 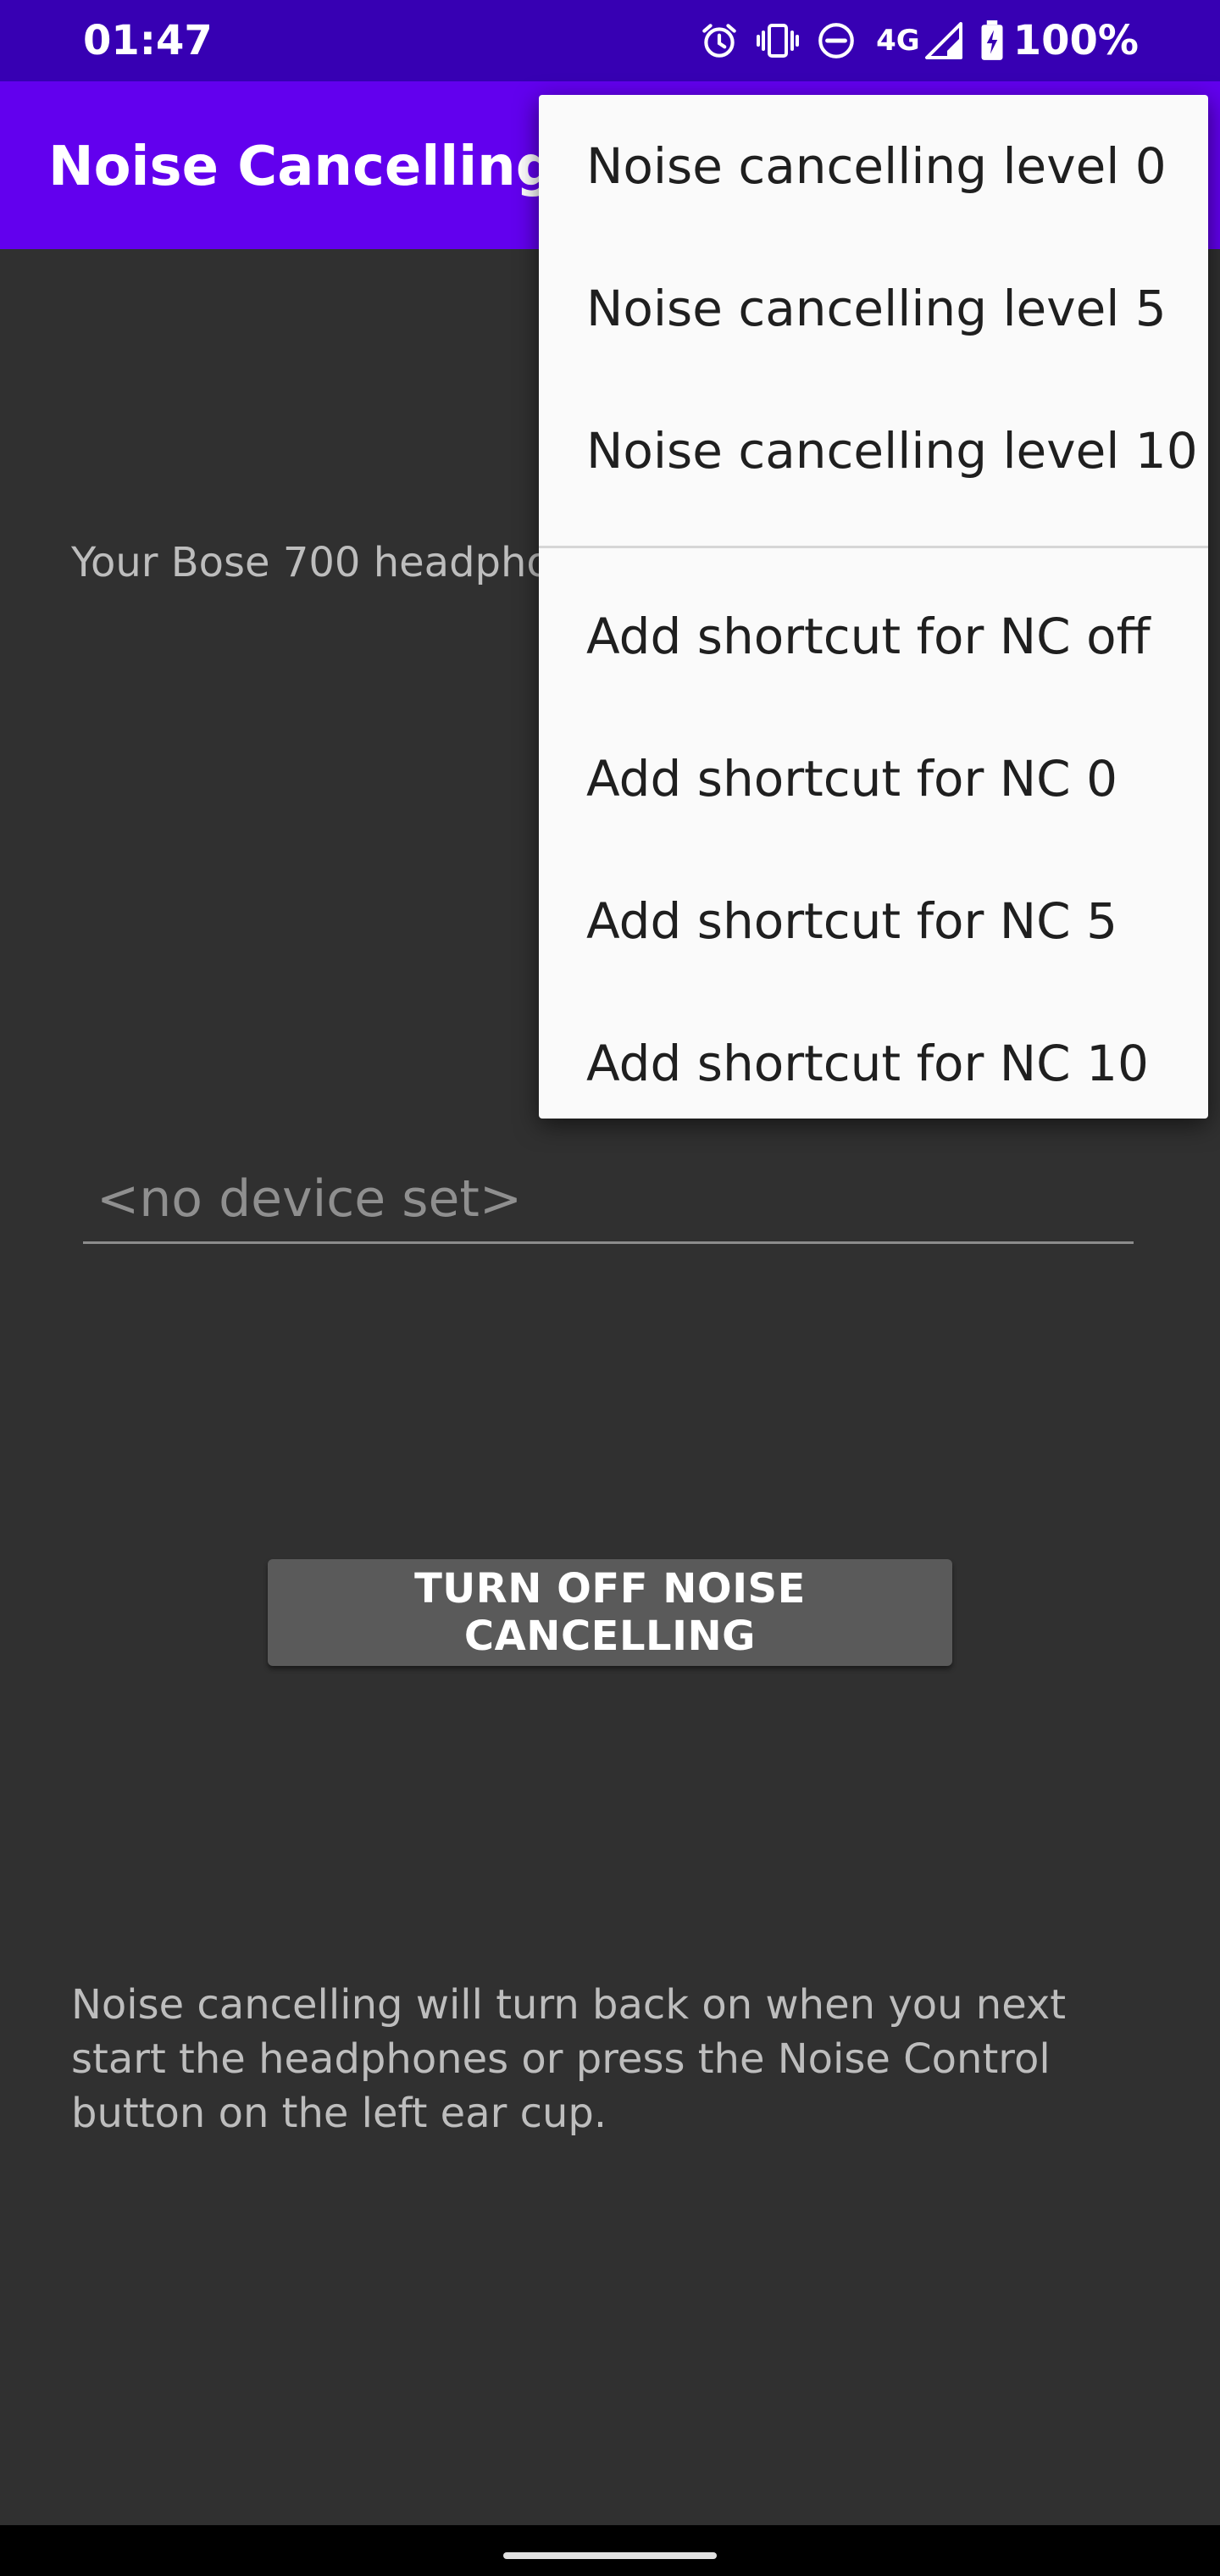 I want to click on menu-item-nc-level-0: Noise cancelling level 0, so click(x=873, y=166).